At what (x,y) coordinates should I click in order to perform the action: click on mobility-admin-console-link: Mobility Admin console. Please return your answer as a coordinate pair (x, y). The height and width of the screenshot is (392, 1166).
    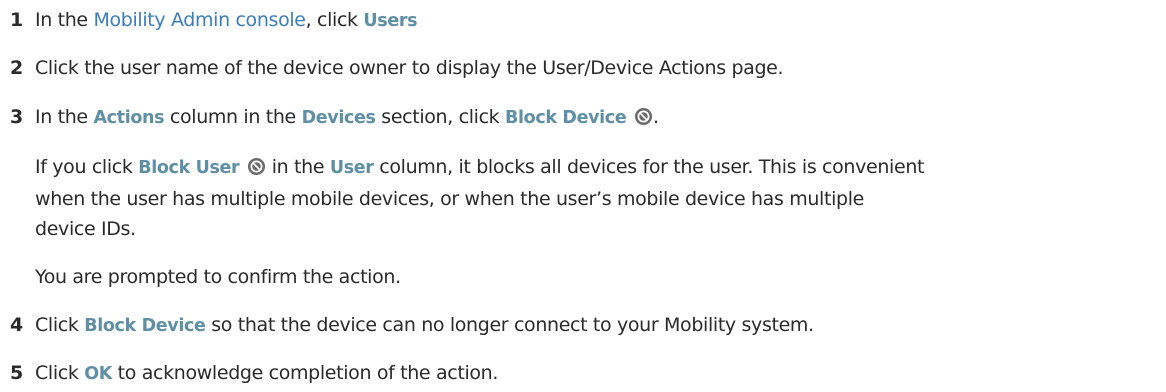
    Looking at the image, I should click on (199, 20).